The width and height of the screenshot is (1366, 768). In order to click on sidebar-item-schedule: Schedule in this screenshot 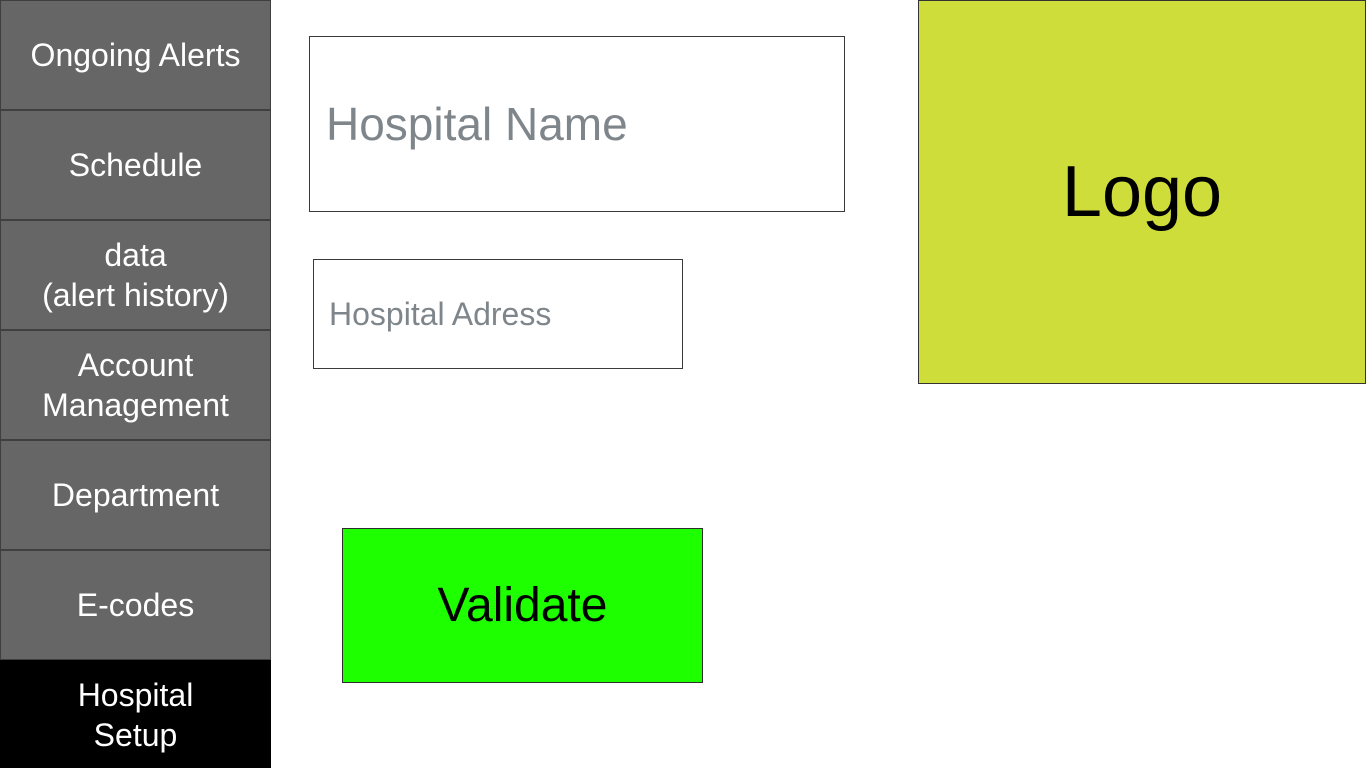, I will do `click(135, 165)`.